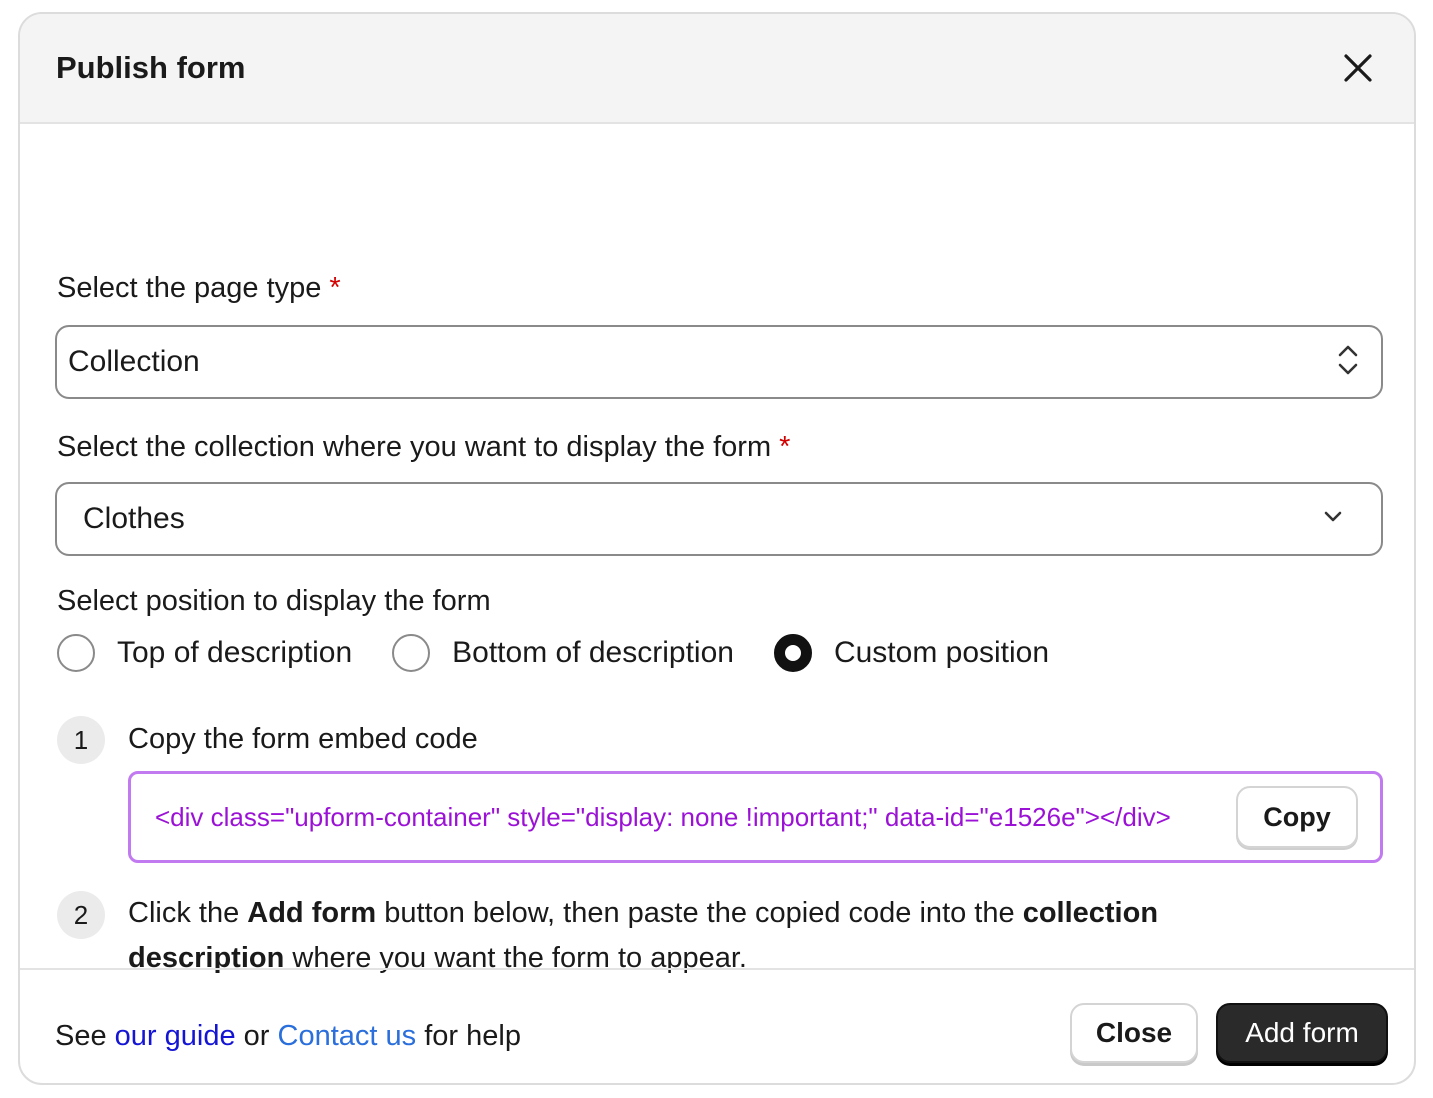 The image size is (1433, 1098). Describe the element at coordinates (151, 67) in the screenshot. I see `dialog-title: Publish form` at that location.